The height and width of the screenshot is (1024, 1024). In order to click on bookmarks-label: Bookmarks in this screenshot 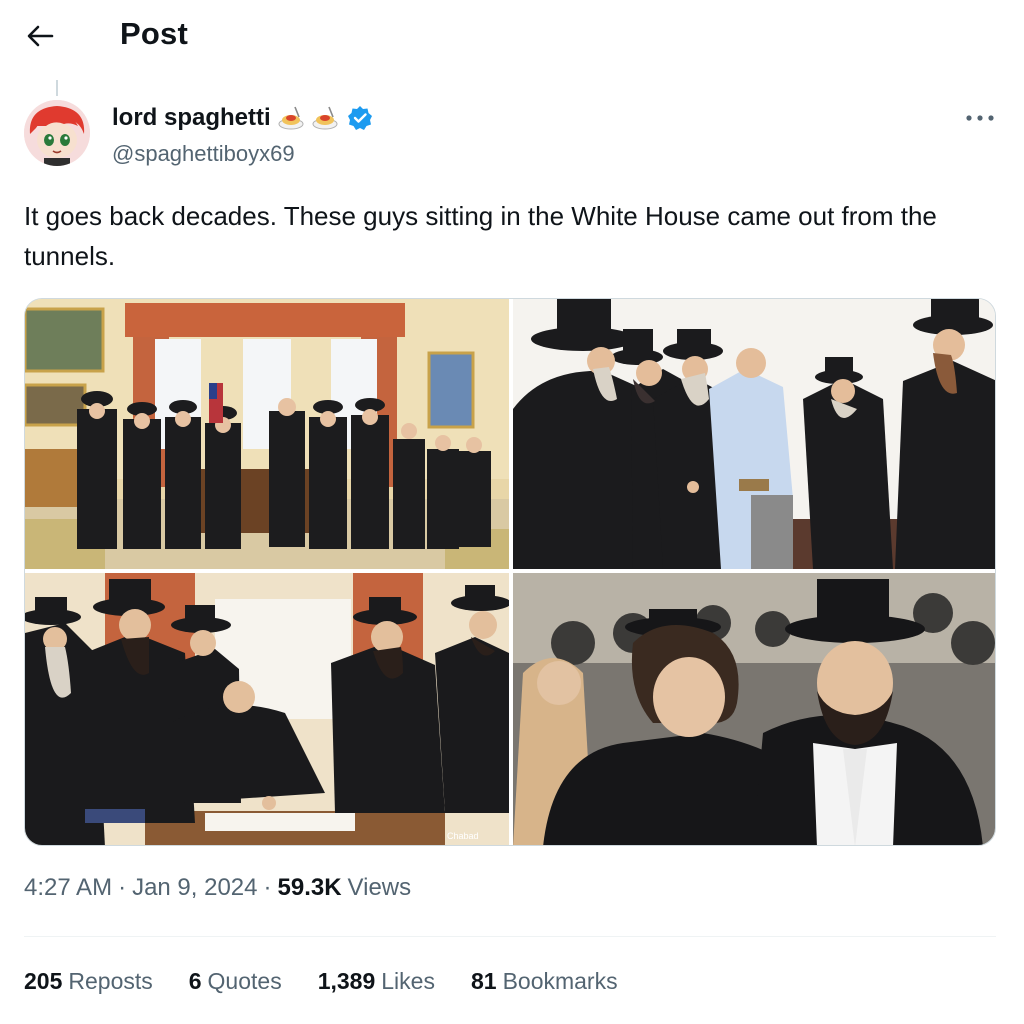, I will do `click(560, 981)`.